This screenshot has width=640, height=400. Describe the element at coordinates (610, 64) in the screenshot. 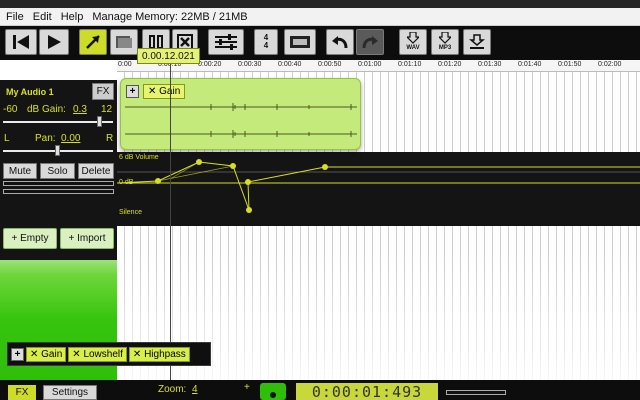

I see `ruler-label: 0:02:00` at that location.